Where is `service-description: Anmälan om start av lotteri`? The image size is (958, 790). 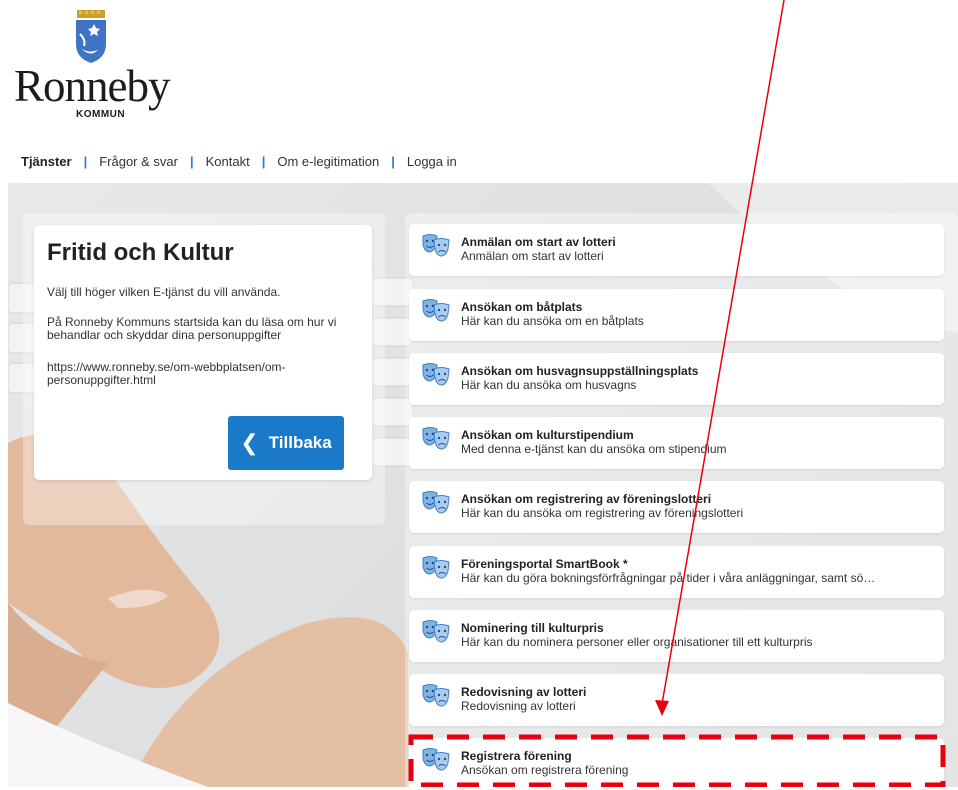 service-description: Anmälan om start av lotteri is located at coordinates (532, 256).